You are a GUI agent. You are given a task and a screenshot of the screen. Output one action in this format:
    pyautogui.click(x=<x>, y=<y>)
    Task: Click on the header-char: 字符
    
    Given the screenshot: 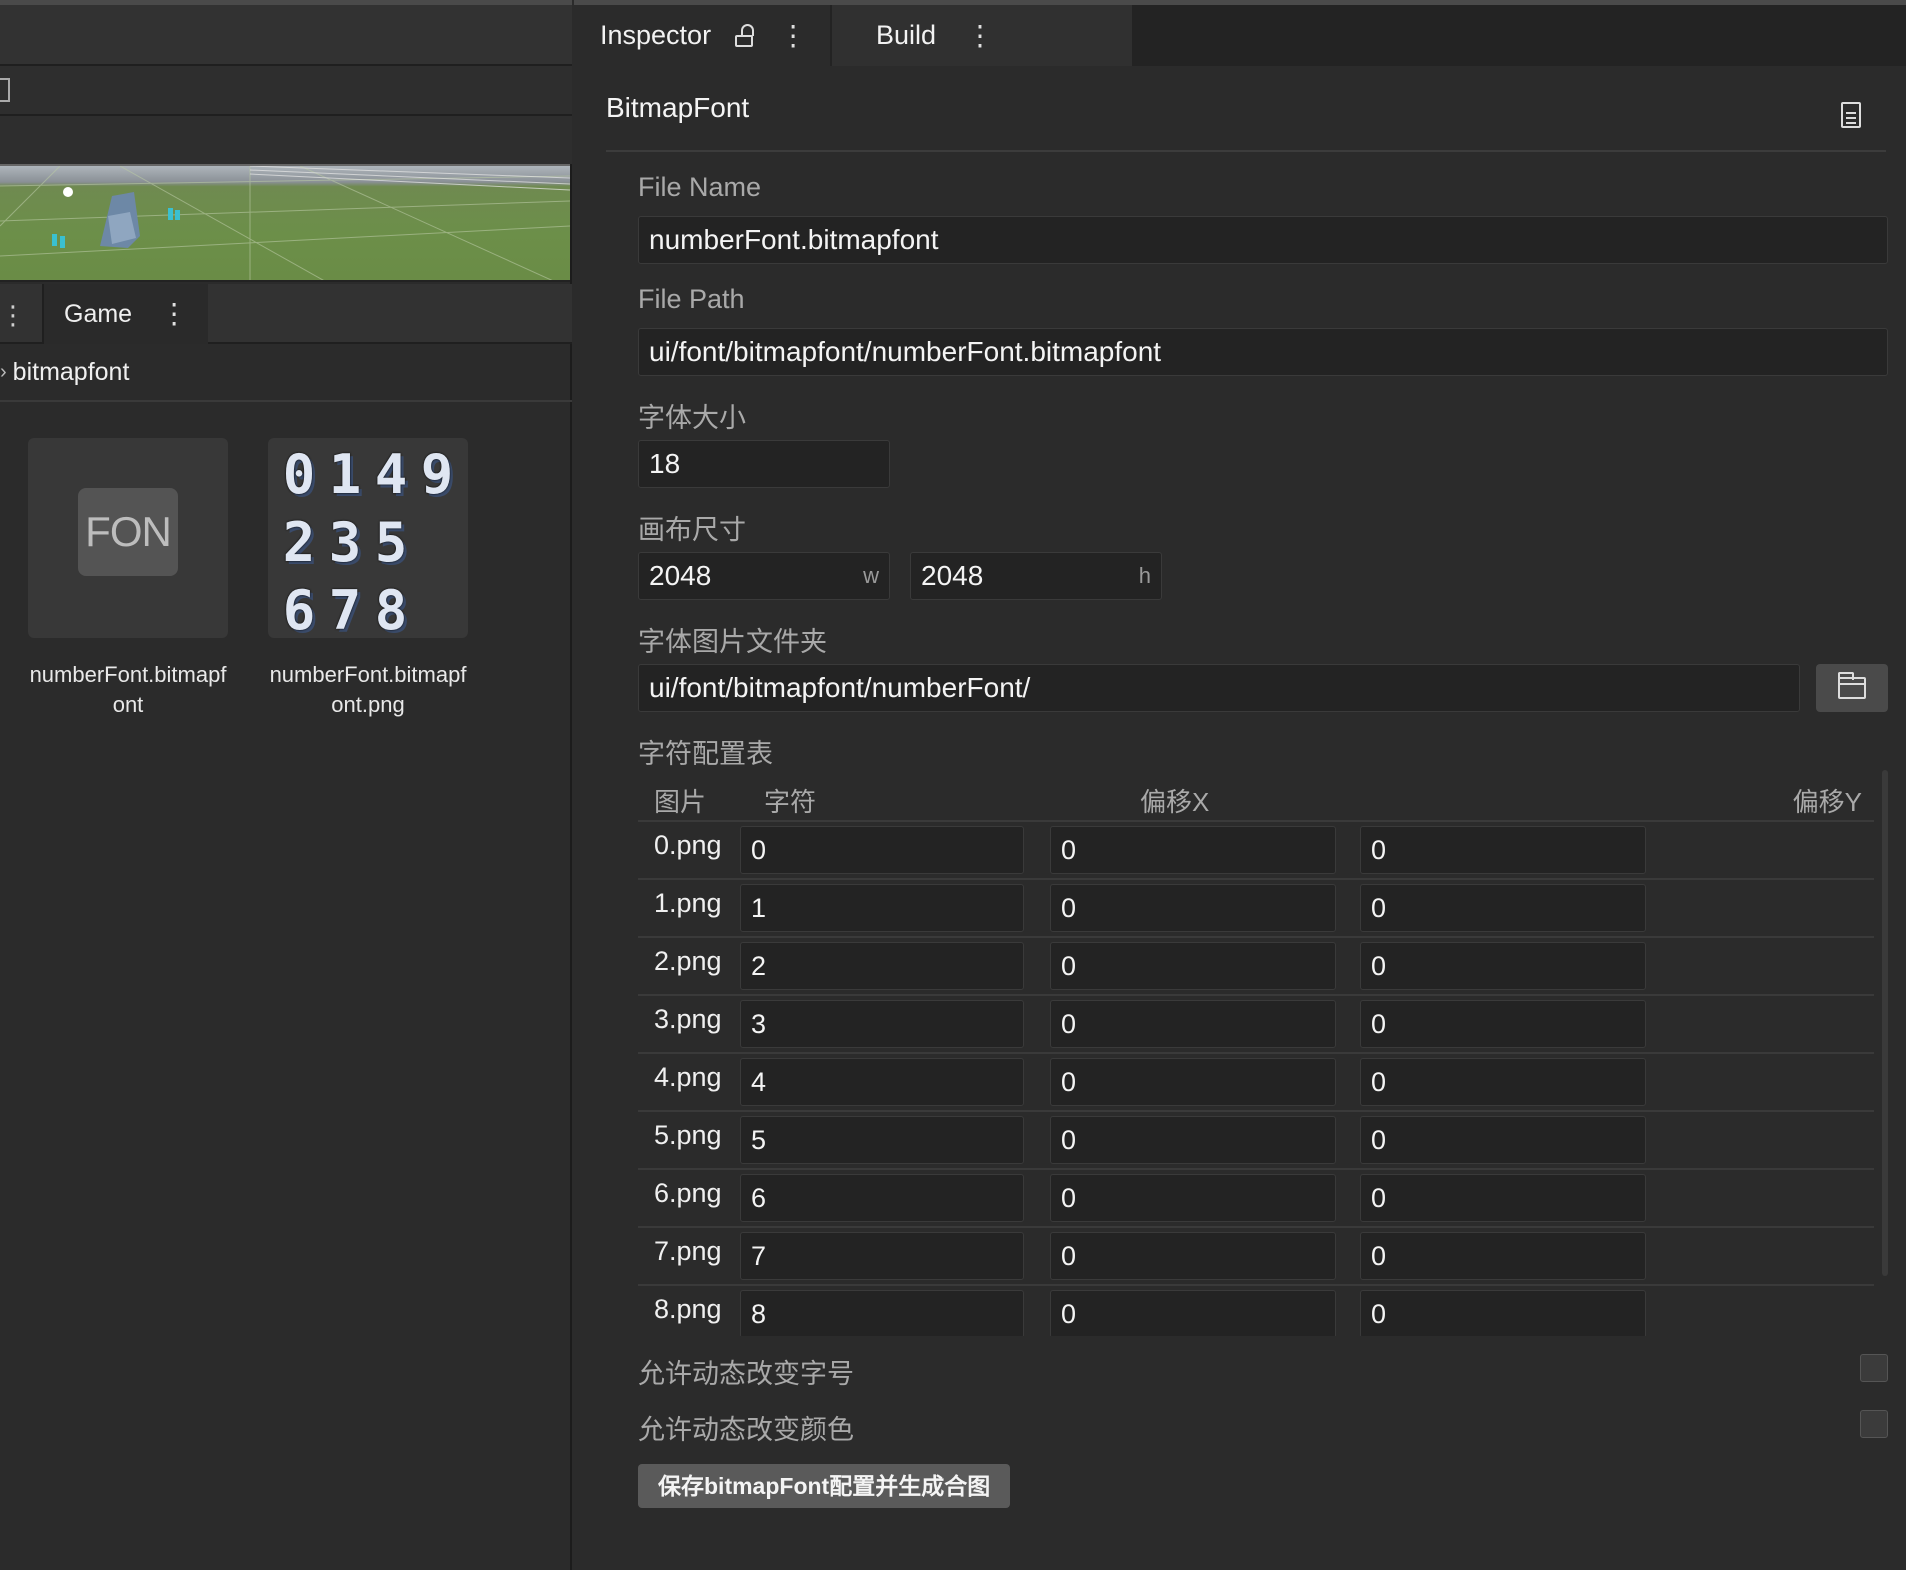 What is the action you would take?
    pyautogui.click(x=790, y=802)
    